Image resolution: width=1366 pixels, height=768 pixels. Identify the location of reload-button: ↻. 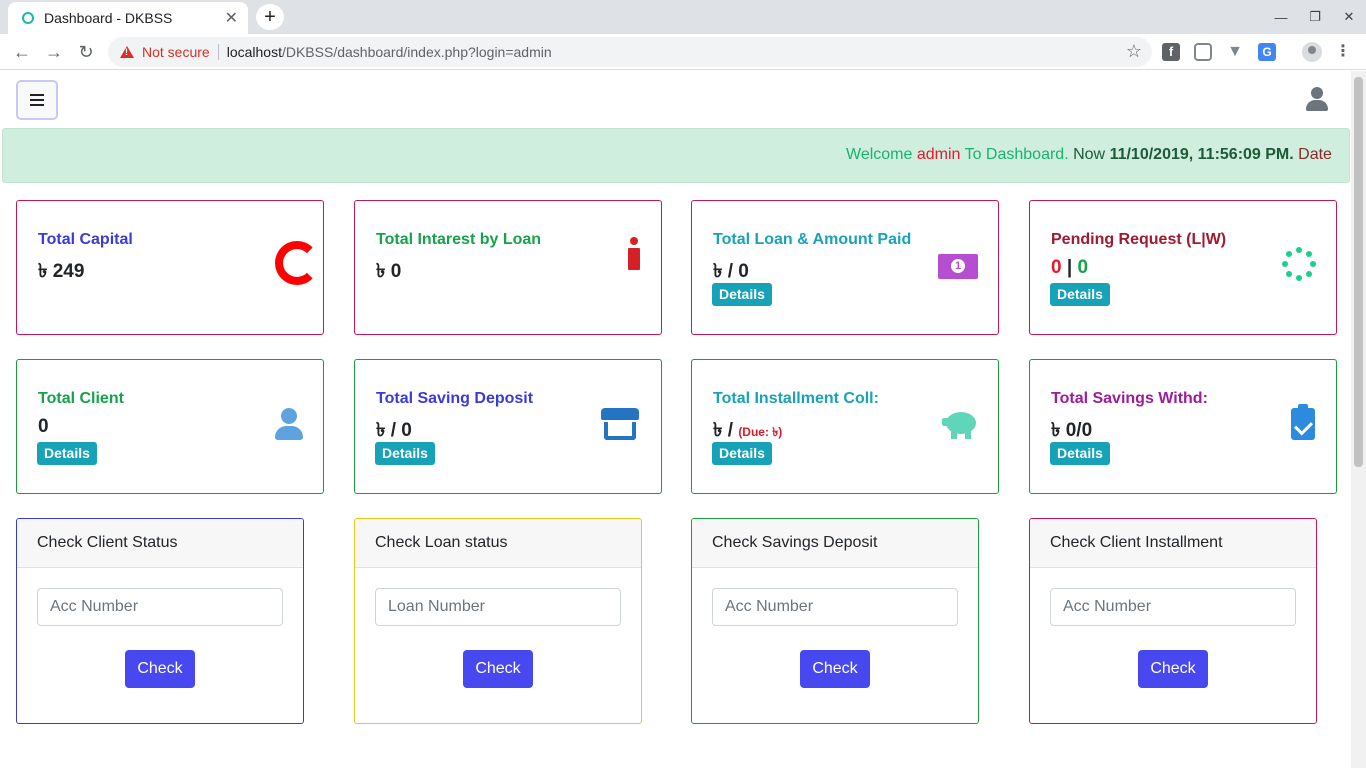
(86, 52).